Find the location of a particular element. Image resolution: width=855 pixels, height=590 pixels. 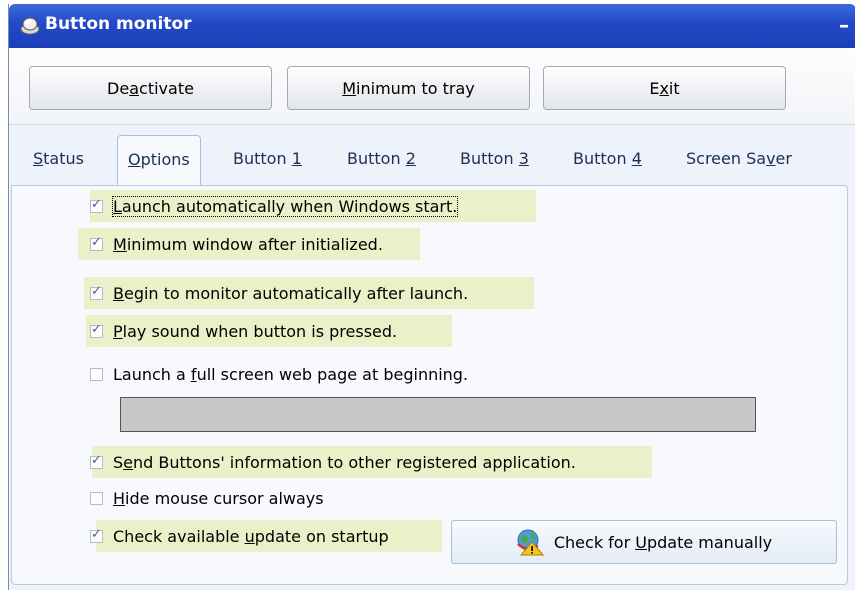

deactivate-label-pre: De is located at coordinates (118, 88).